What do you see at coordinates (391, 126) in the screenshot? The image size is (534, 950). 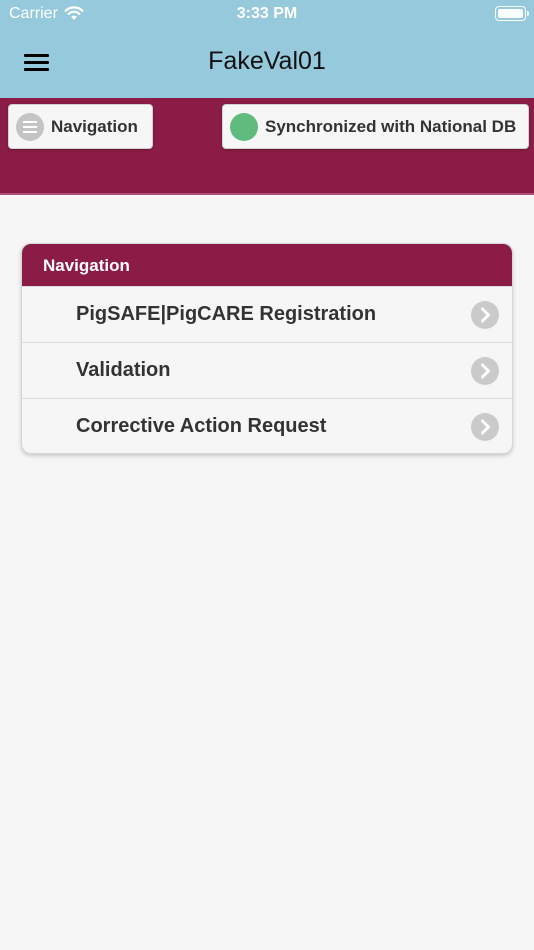 I see `sync-status-label: Synchronized with National DB` at bounding box center [391, 126].